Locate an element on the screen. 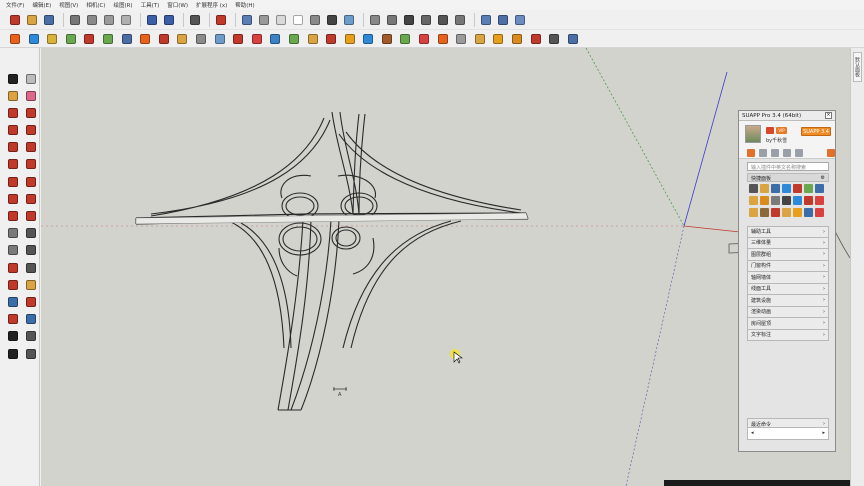 This screenshot has width=864, height=486. recent-commands-list: ◂ ▸ is located at coordinates (788, 434).